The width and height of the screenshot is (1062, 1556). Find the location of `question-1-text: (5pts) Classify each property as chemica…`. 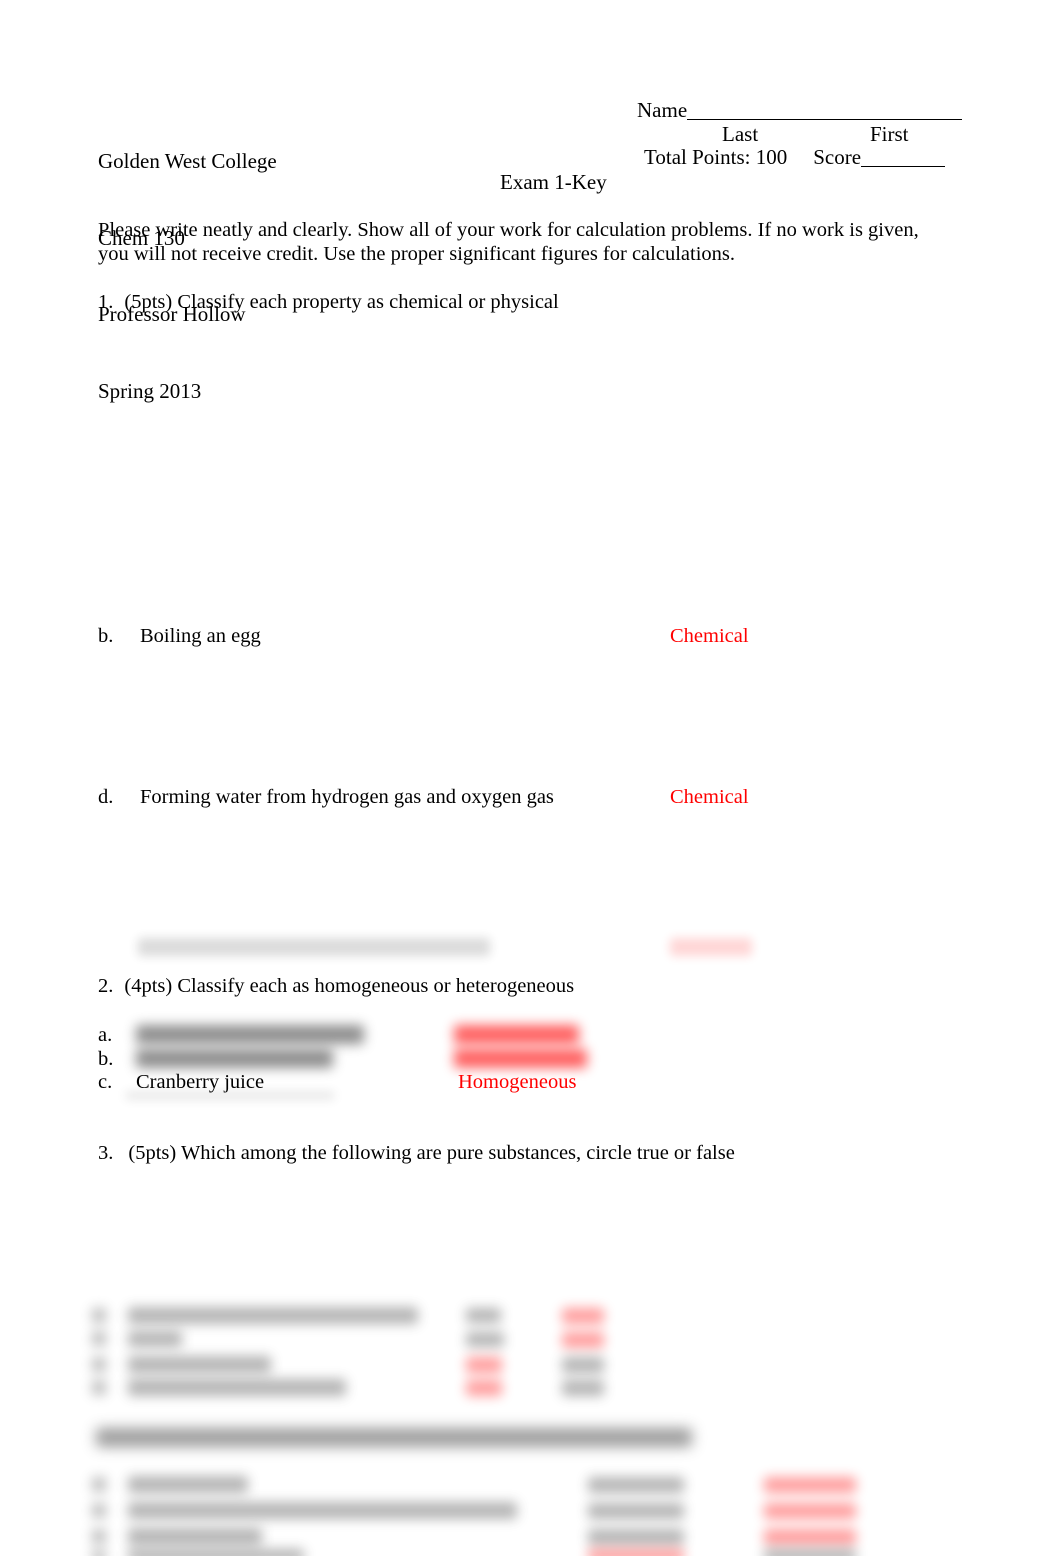

question-1-text: (5pts) Classify each property as chemica… is located at coordinates (341, 302).